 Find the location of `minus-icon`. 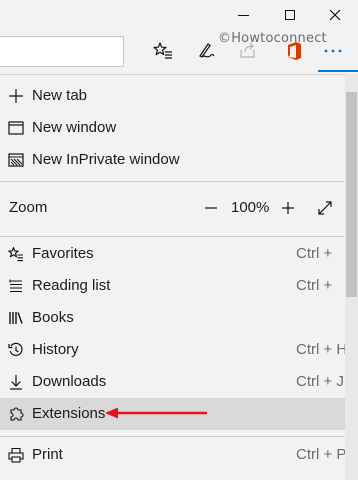

minus-icon is located at coordinates (211, 208).